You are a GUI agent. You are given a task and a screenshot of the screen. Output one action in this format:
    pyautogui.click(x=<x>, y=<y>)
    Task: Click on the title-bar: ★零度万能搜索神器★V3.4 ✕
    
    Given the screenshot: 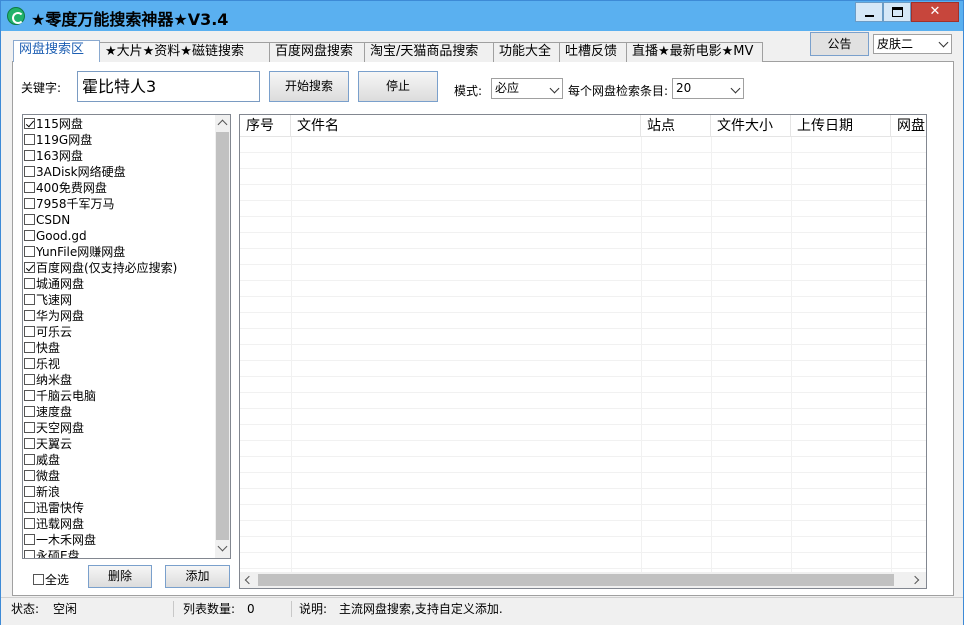 What is the action you would take?
    pyautogui.click(x=482, y=16)
    